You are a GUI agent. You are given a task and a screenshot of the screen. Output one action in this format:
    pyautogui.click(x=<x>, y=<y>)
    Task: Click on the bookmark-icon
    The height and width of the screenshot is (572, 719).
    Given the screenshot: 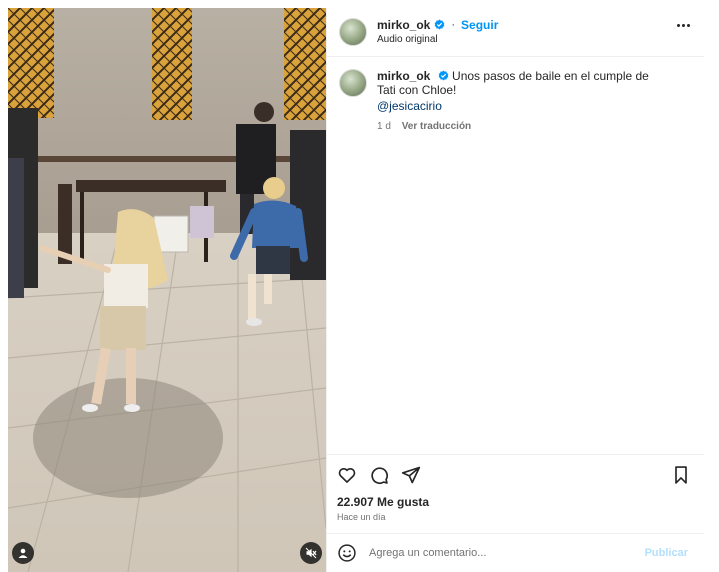 What is the action you would take?
    pyautogui.click(x=681, y=475)
    